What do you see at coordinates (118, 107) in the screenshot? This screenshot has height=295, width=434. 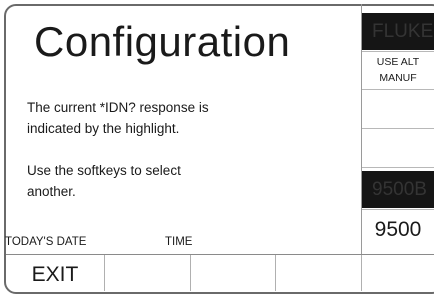 I see `instruction-line-1: The current *IDN? response is` at bounding box center [118, 107].